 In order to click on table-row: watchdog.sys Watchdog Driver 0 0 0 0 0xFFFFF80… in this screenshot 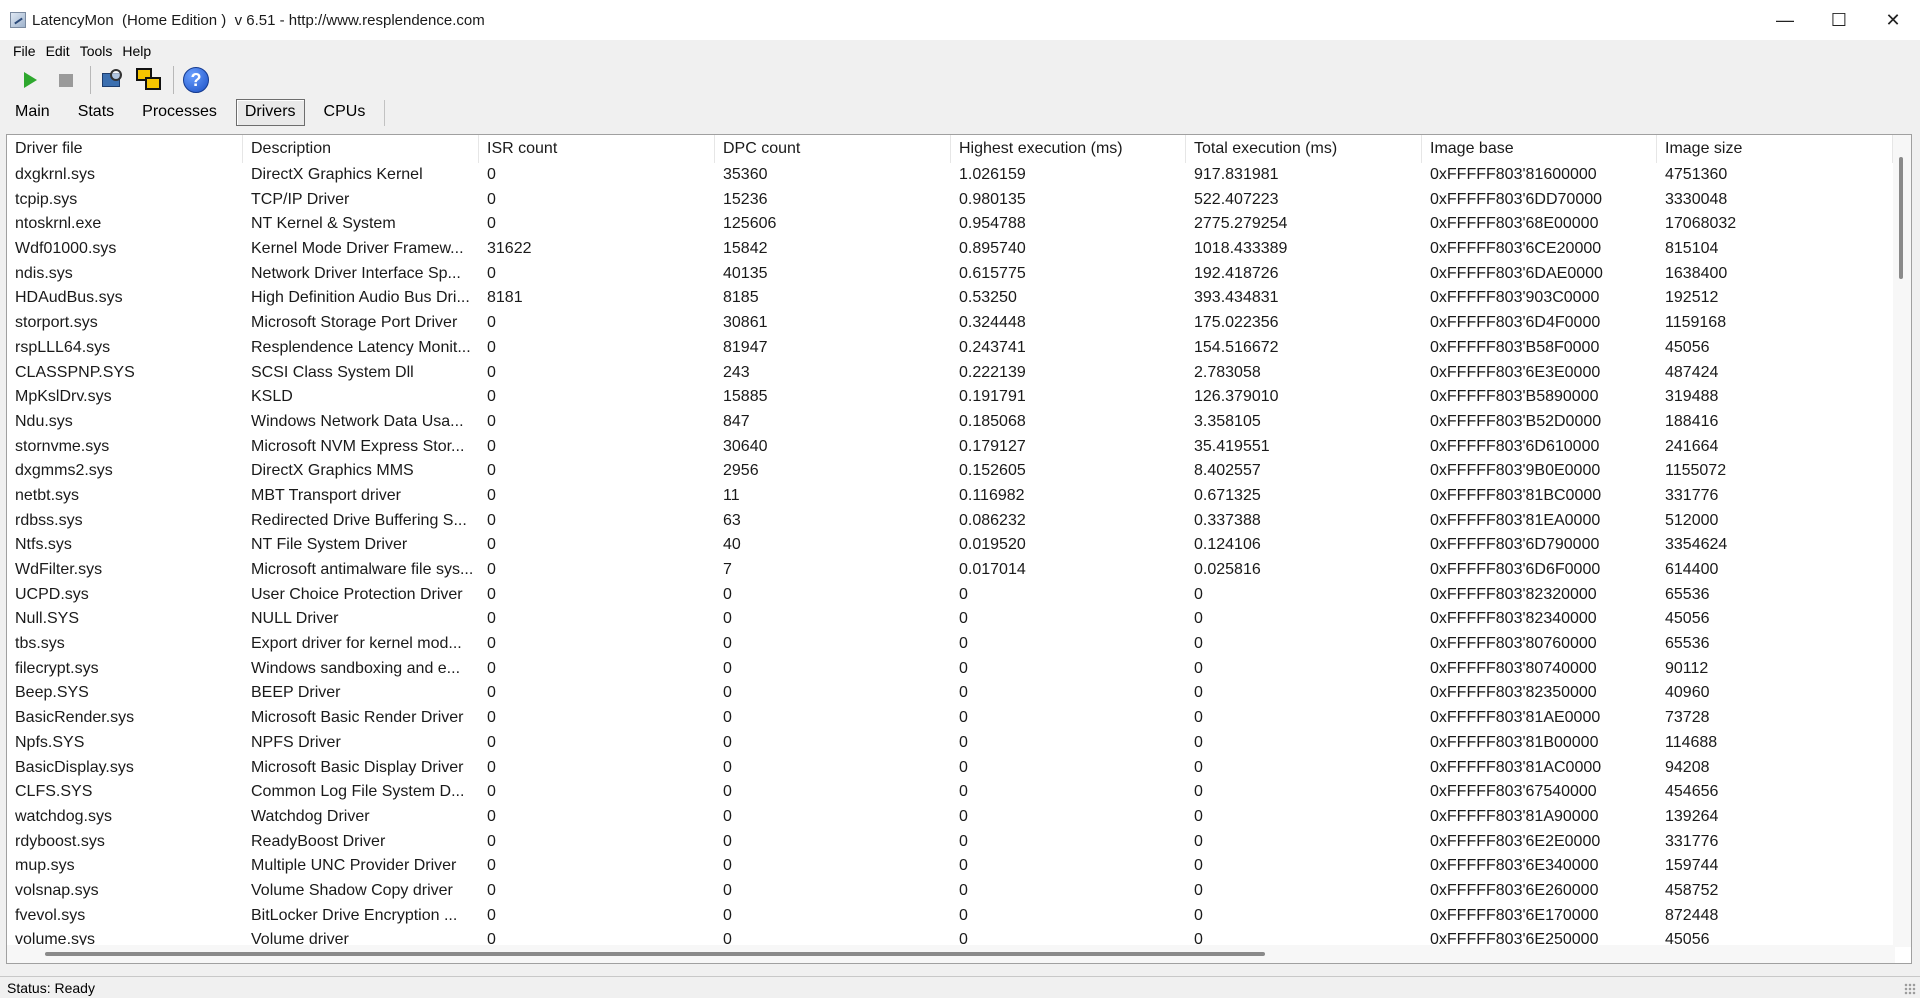, I will do `click(950, 817)`.